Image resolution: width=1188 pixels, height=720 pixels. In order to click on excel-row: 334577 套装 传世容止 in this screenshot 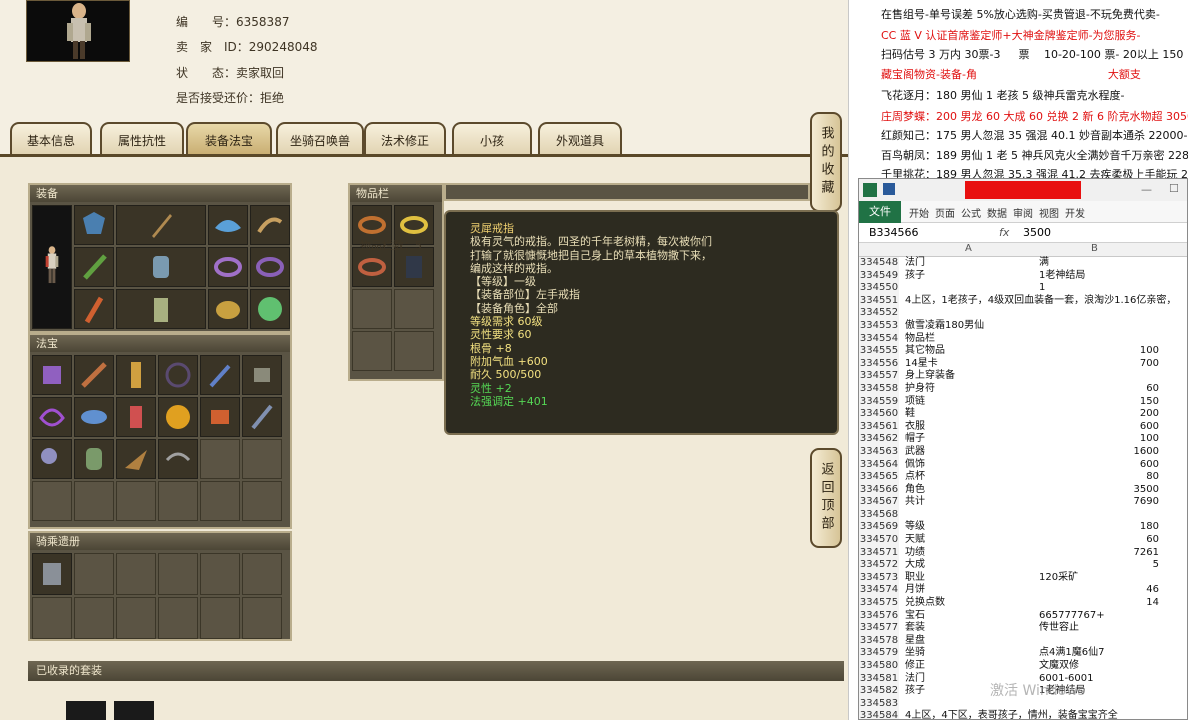, I will do `click(1023, 628)`.